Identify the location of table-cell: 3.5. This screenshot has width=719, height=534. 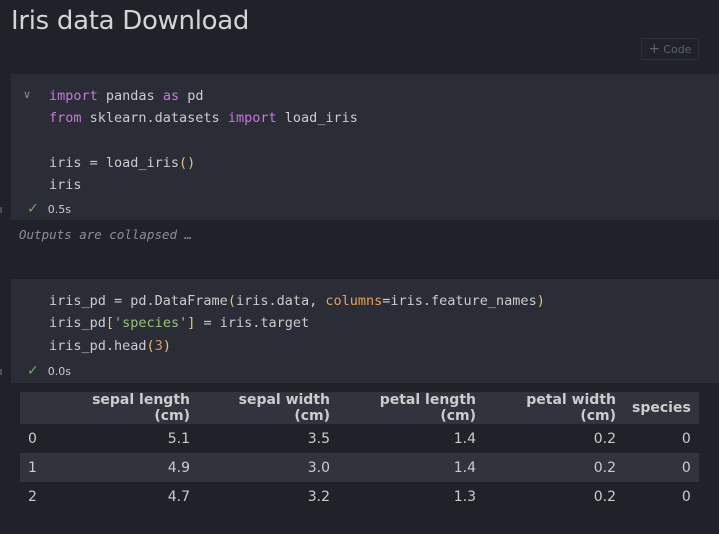
(318, 438).